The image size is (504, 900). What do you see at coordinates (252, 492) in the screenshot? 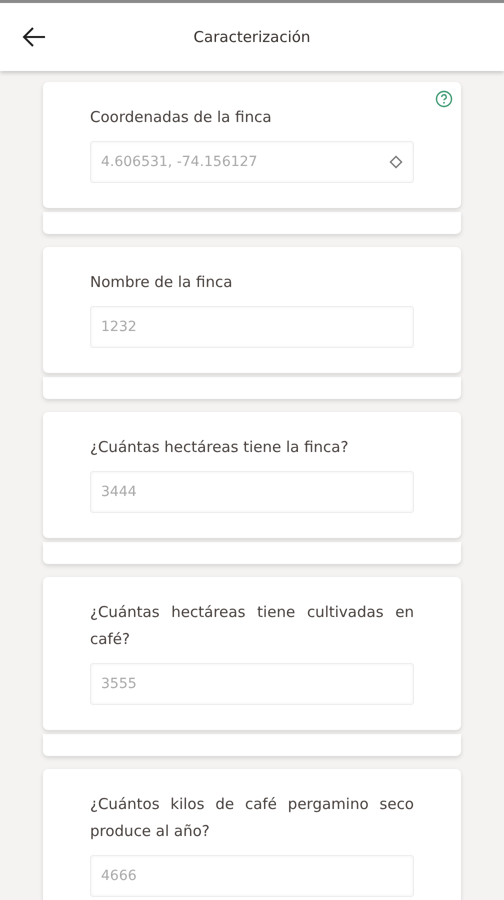
I see `answer-field: 3444` at bounding box center [252, 492].